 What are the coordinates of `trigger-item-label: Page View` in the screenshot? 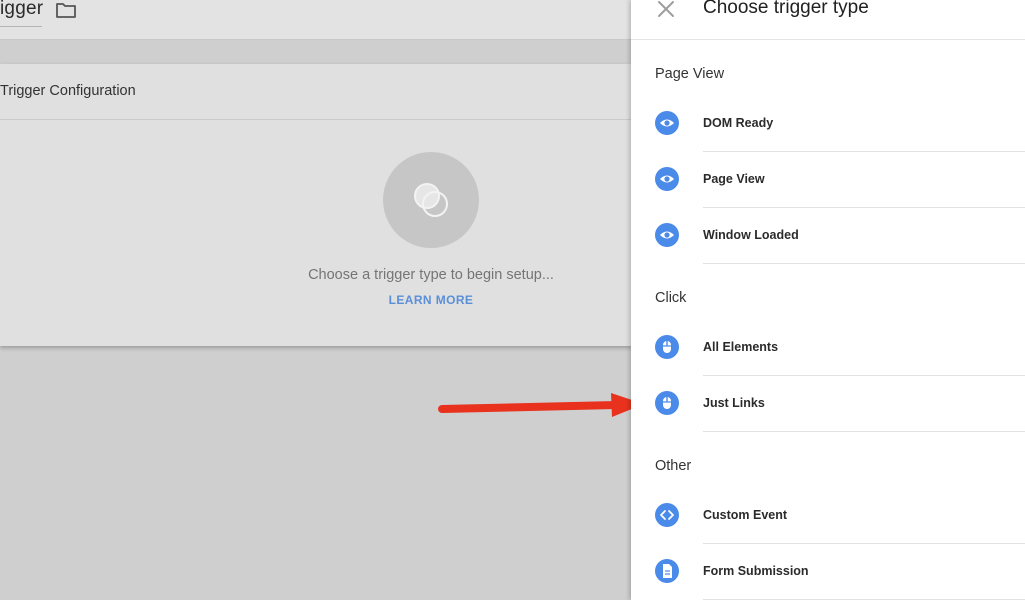 It's located at (734, 179).